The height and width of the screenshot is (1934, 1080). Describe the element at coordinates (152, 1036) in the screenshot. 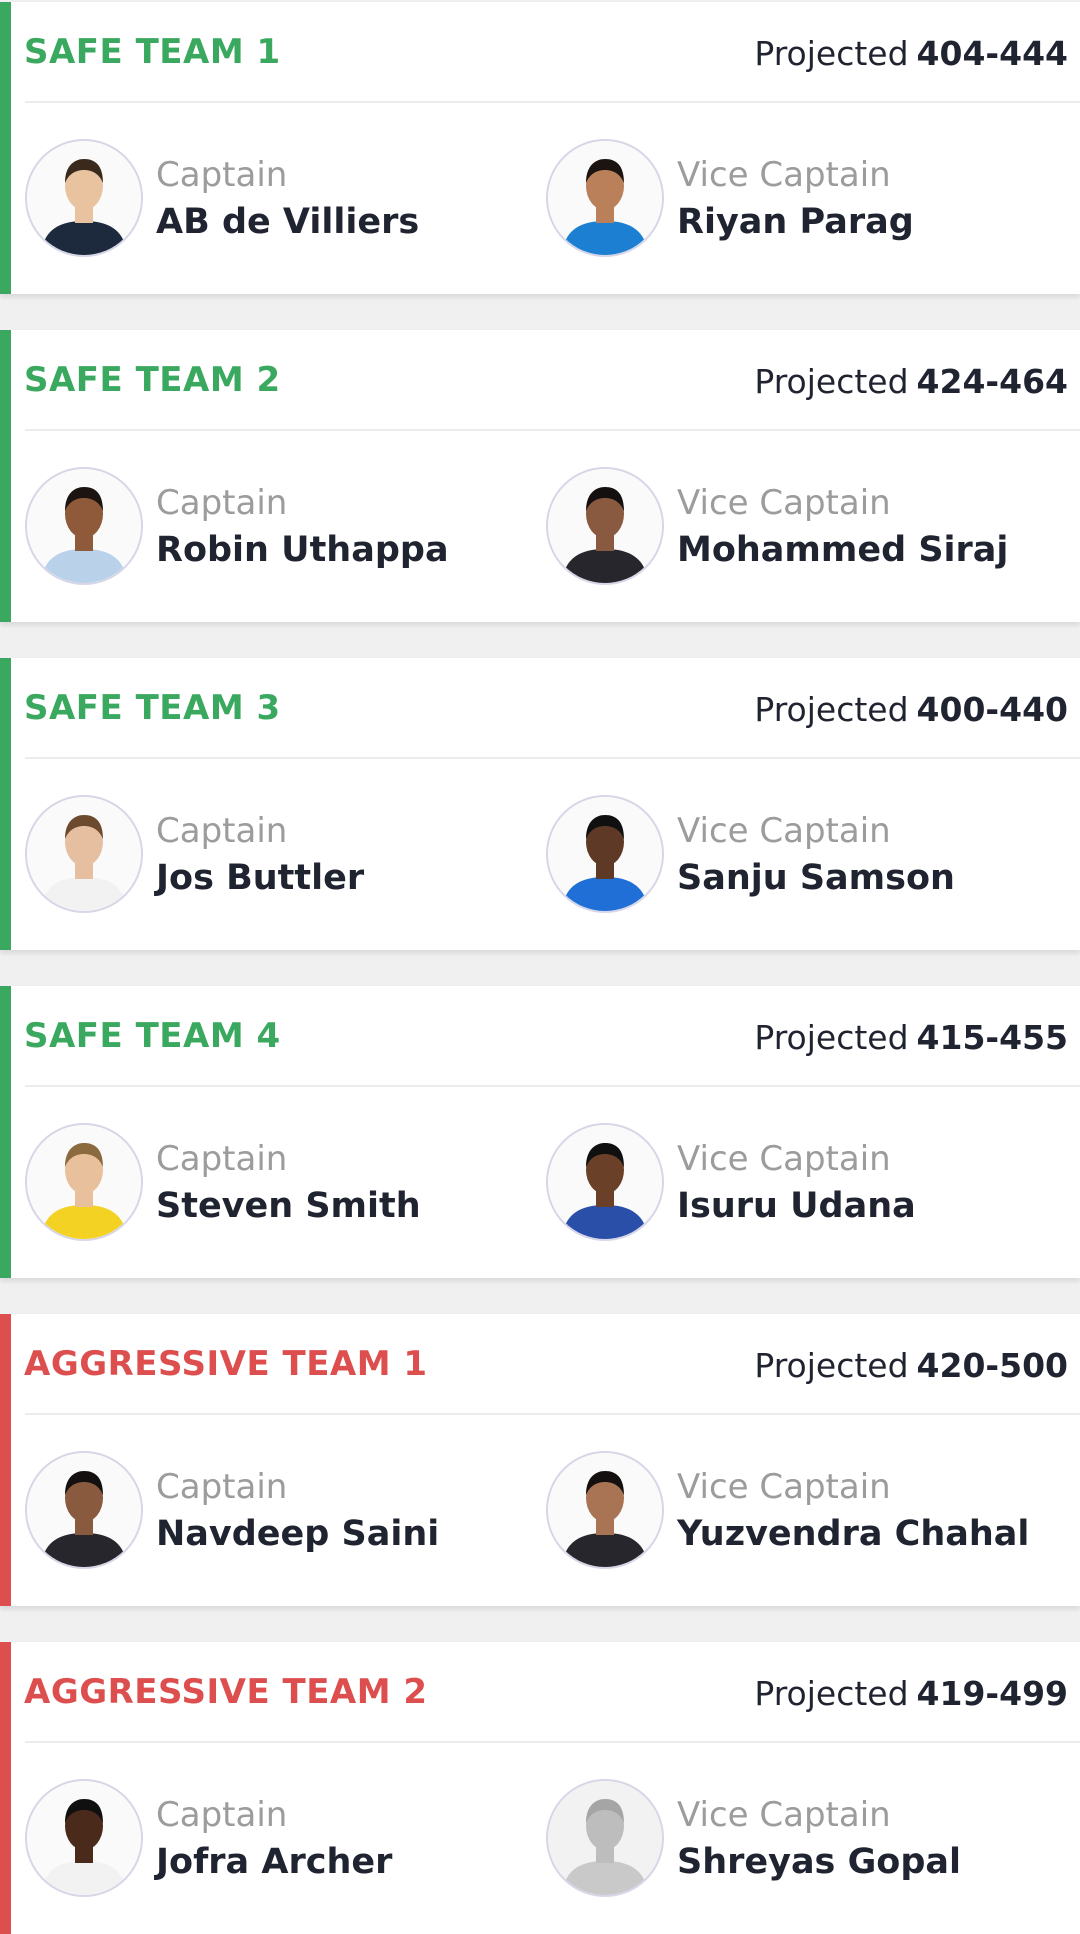

I see `team-name: SAFE TEAM 4` at that location.